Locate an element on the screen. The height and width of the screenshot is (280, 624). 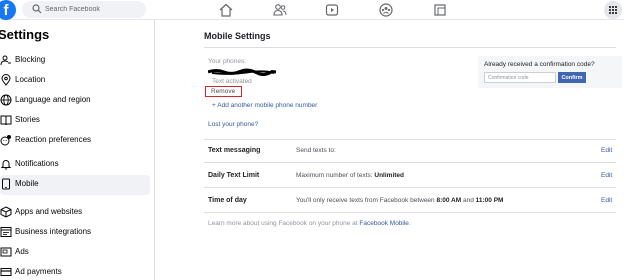
sidebar-item-reaction-preferences: Reaction preferences is located at coordinates (75, 141).